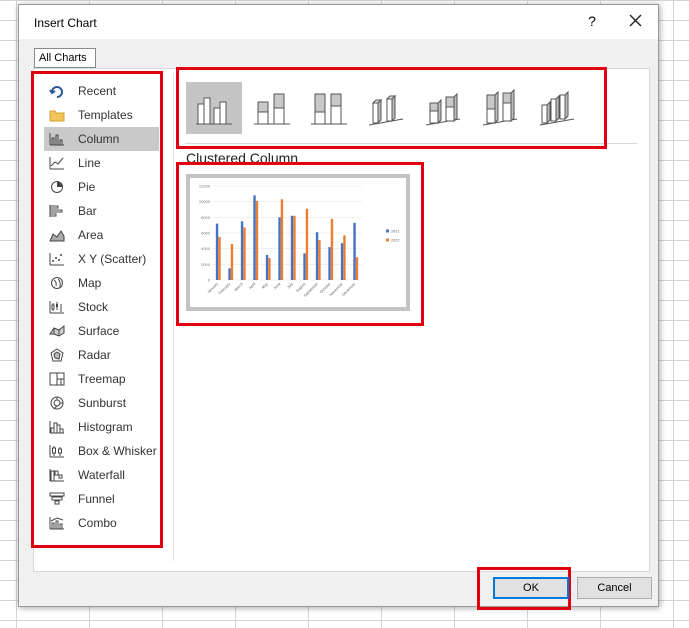 Image resolution: width=689 pixels, height=628 pixels. Describe the element at coordinates (300, 244) in the screenshot. I see `preview-highlight-box` at that location.